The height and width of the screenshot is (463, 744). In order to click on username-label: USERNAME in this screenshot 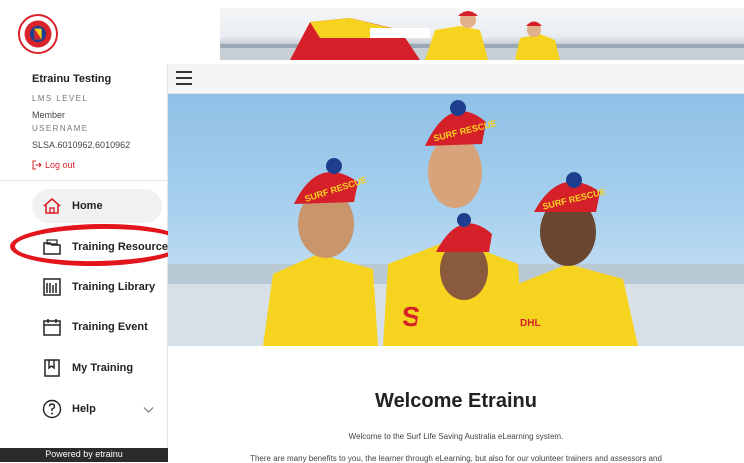, I will do `click(60, 128)`.